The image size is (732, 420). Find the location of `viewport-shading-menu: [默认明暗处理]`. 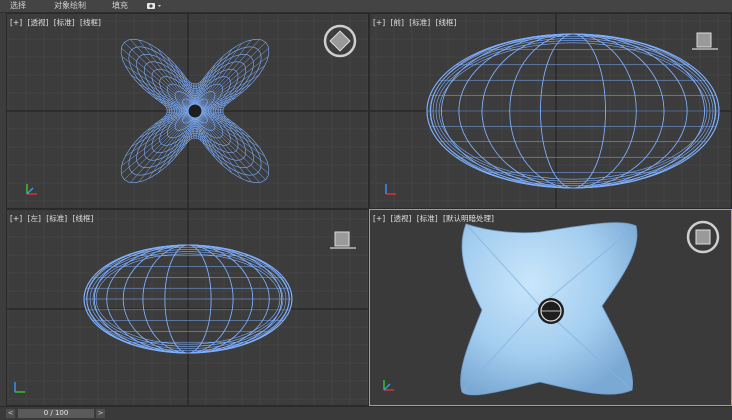

viewport-shading-menu: [默认明暗处理] is located at coordinates (468, 218).